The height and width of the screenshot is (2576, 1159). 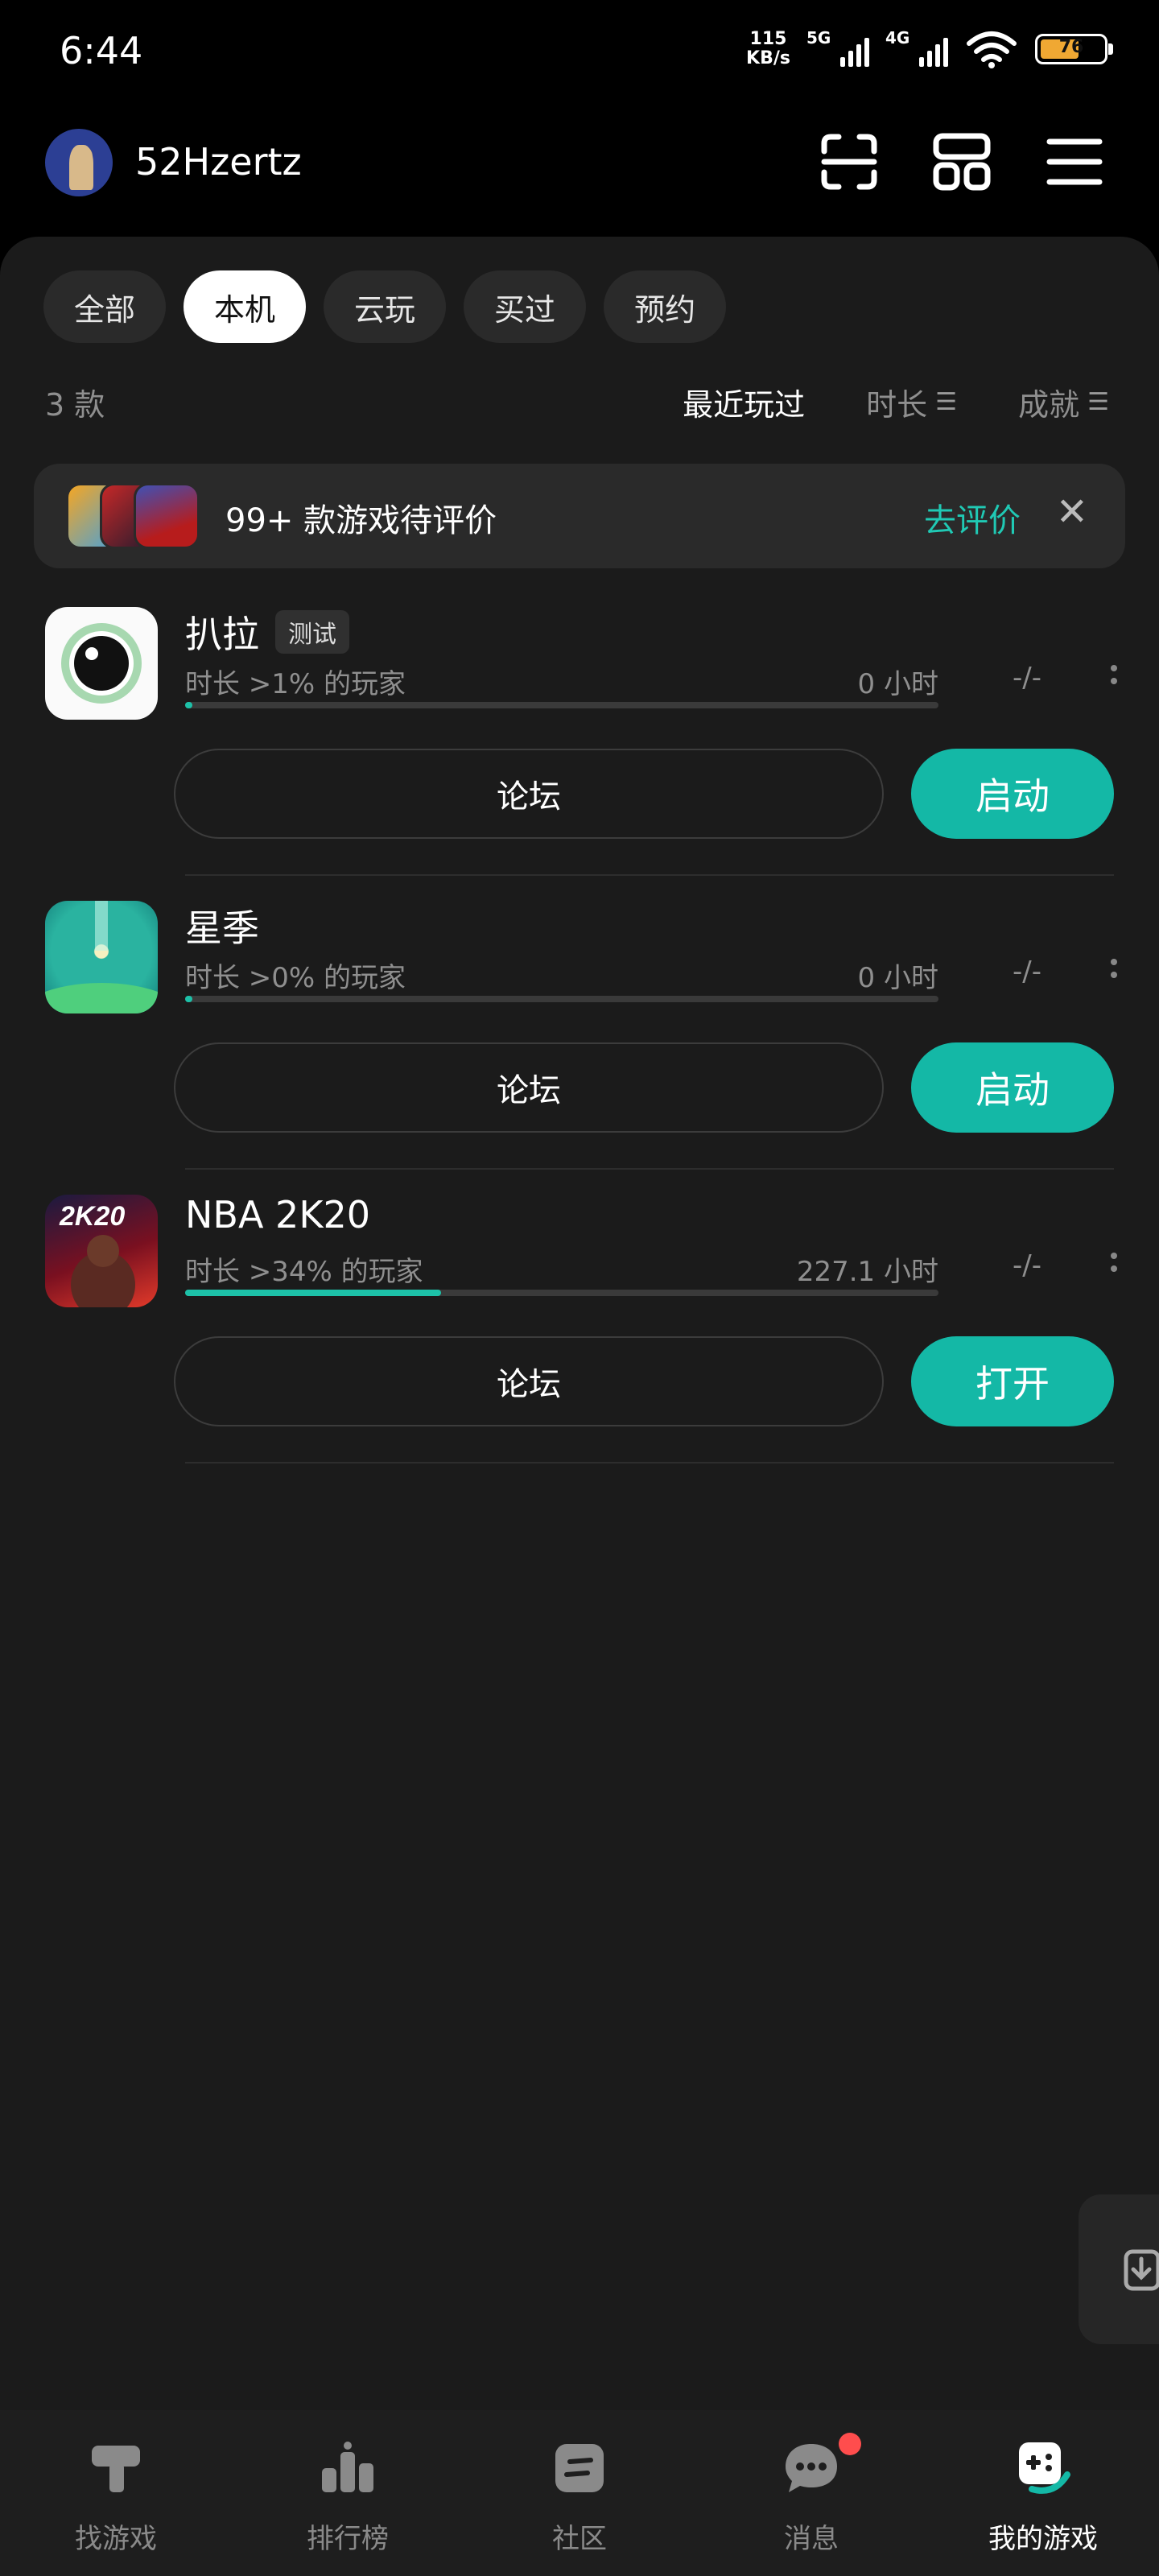 I want to click on svg-text: 2K20, so click(x=92, y=1216).